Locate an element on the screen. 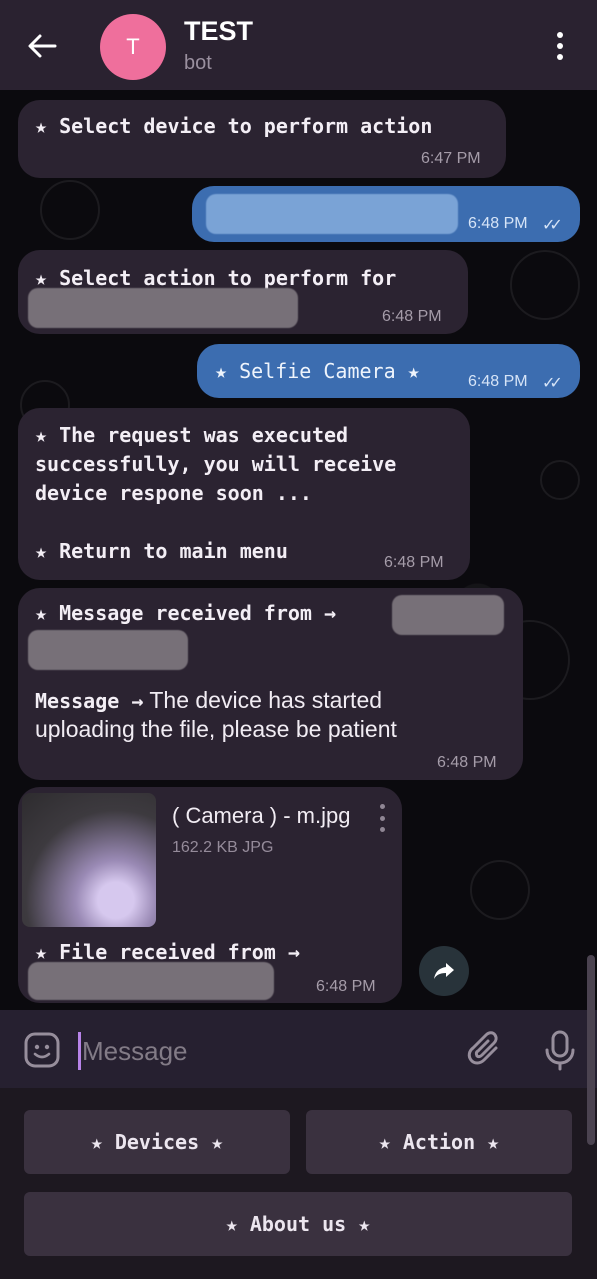 The height and width of the screenshot is (1279, 597). back-button is located at coordinates (42, 46).